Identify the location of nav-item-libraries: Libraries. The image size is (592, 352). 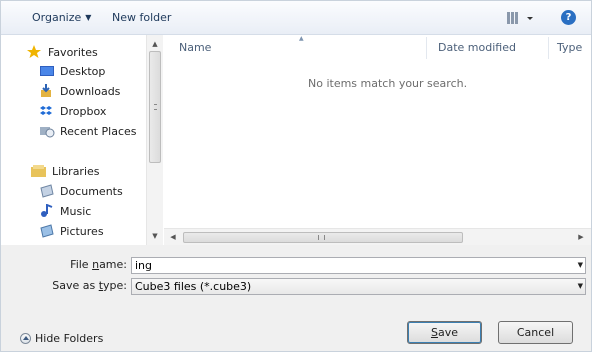
(65, 172).